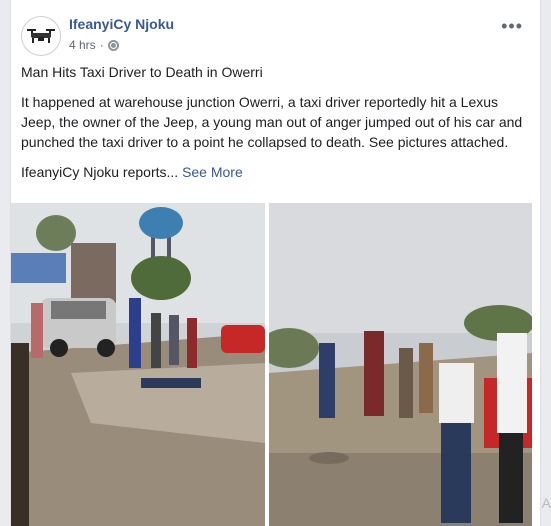  What do you see at coordinates (512, 26) in the screenshot?
I see `more-options-icon: •••` at bounding box center [512, 26].